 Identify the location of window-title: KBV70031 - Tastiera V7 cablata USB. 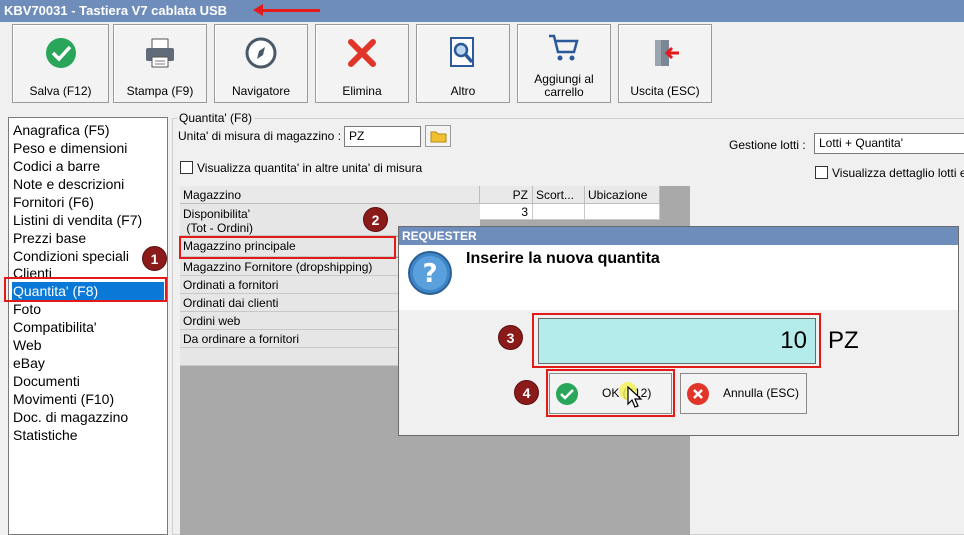
(116, 10).